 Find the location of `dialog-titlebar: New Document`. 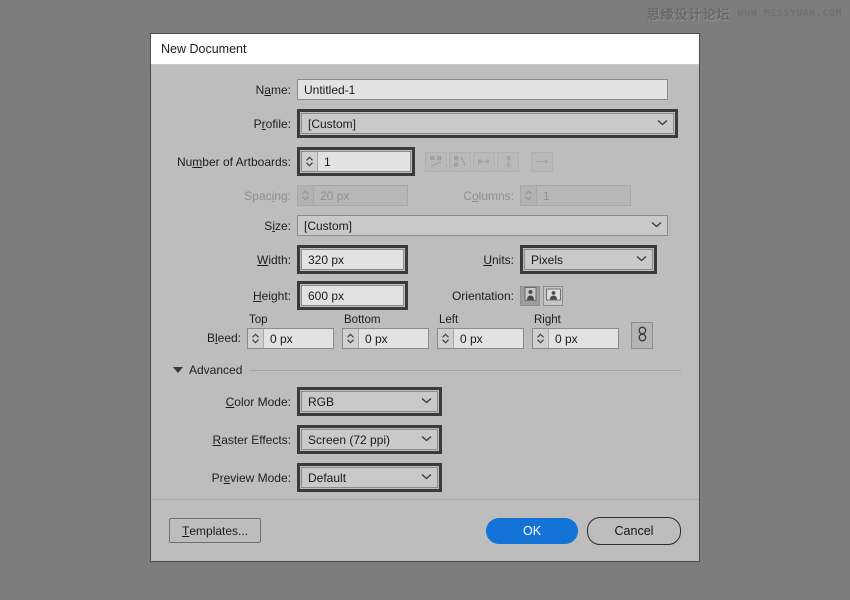

dialog-titlebar: New Document is located at coordinates (425, 49).